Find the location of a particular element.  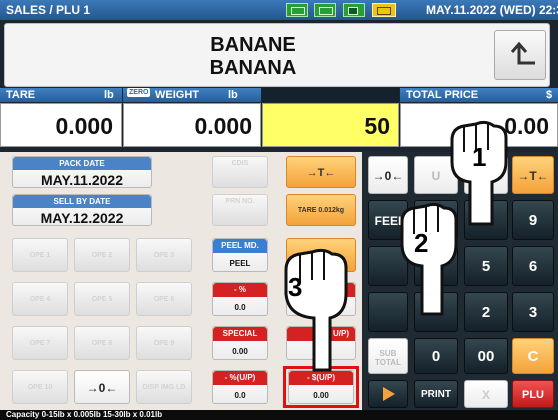

return-button is located at coordinates (520, 55).